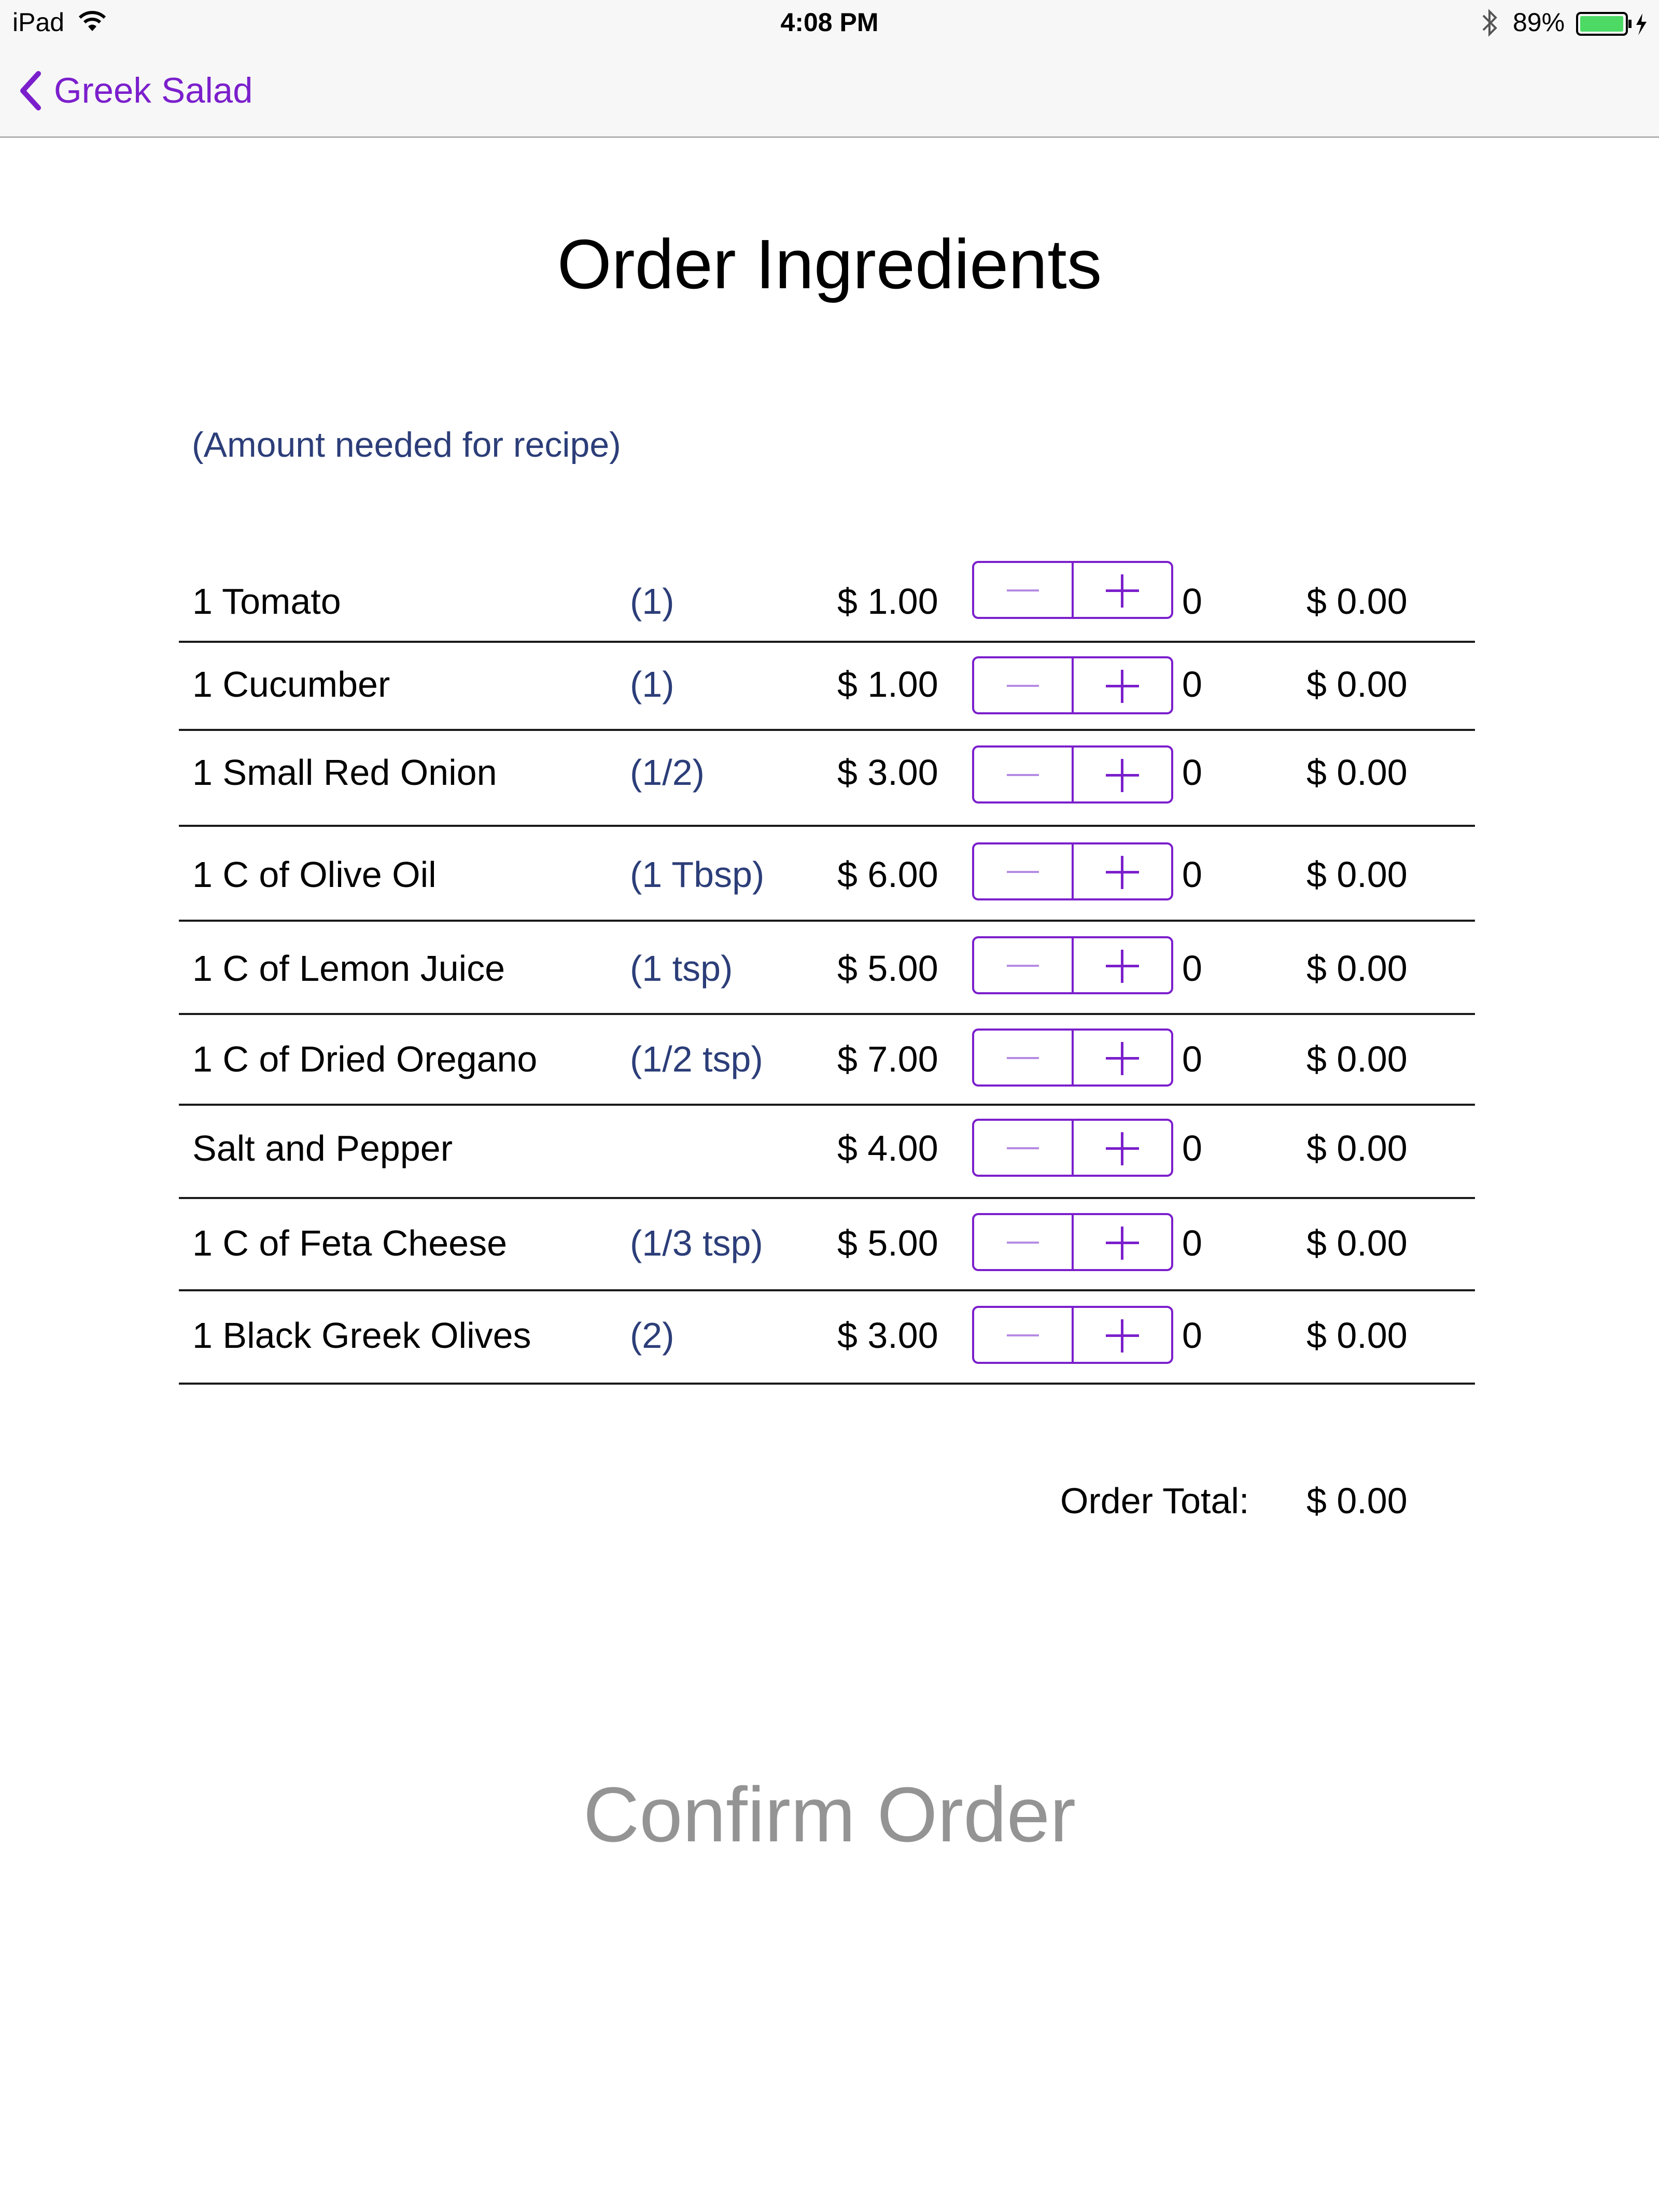  What do you see at coordinates (829, 1814) in the screenshot?
I see `confirm-order-button: Confirm Order` at bounding box center [829, 1814].